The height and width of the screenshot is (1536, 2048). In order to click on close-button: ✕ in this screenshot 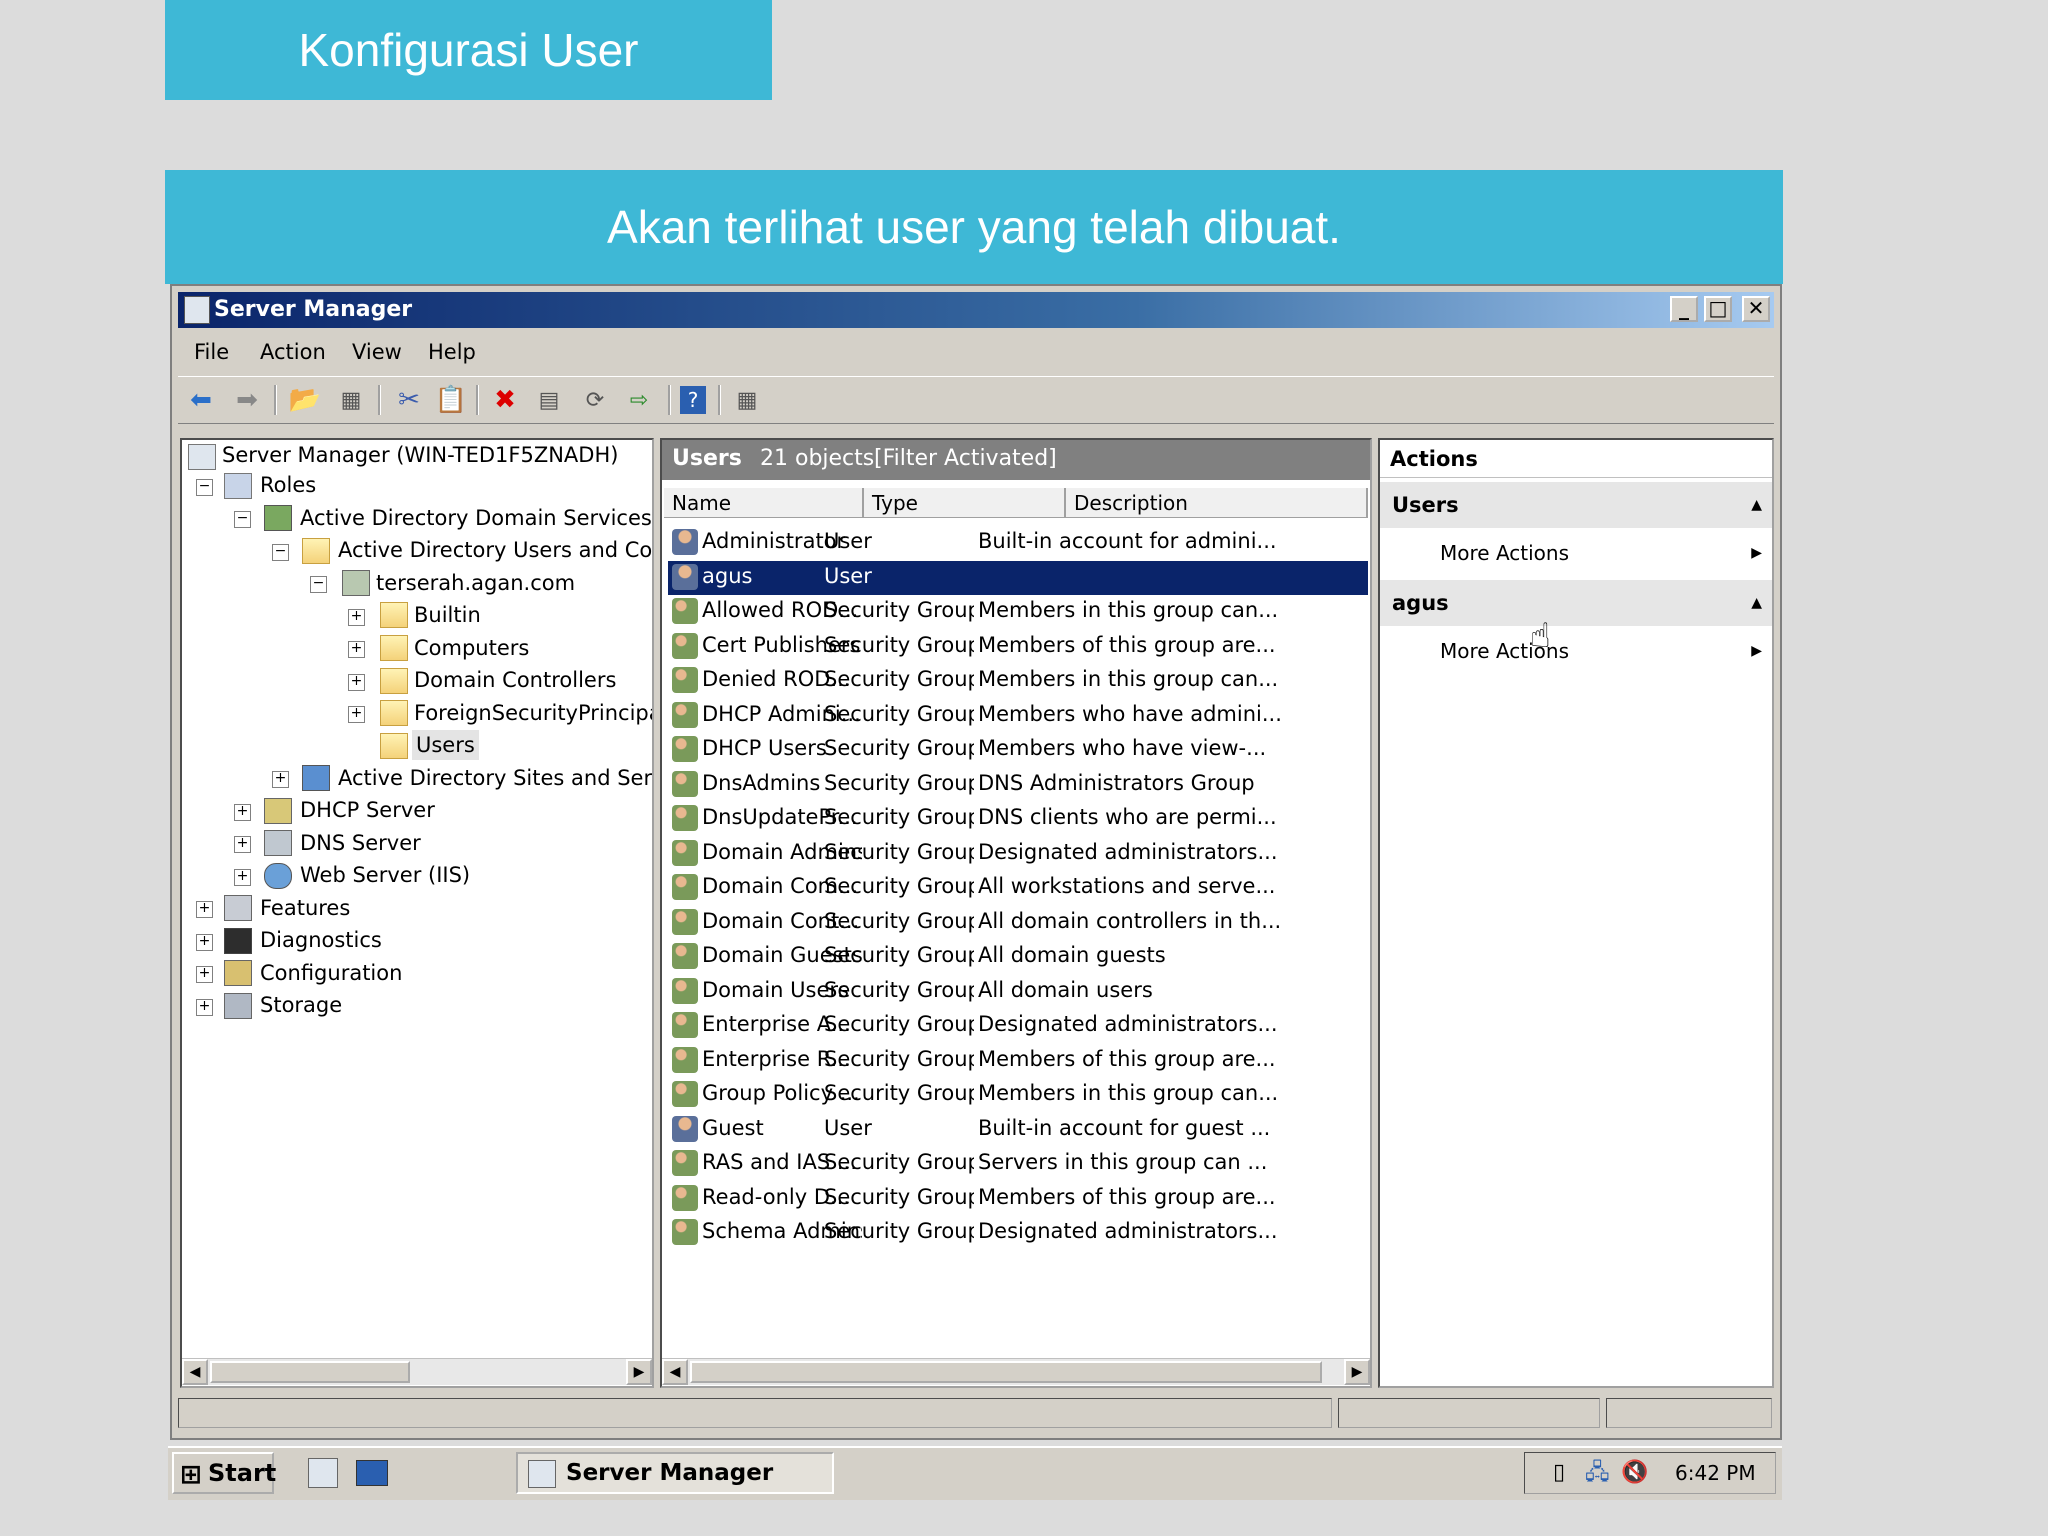, I will do `click(1756, 309)`.